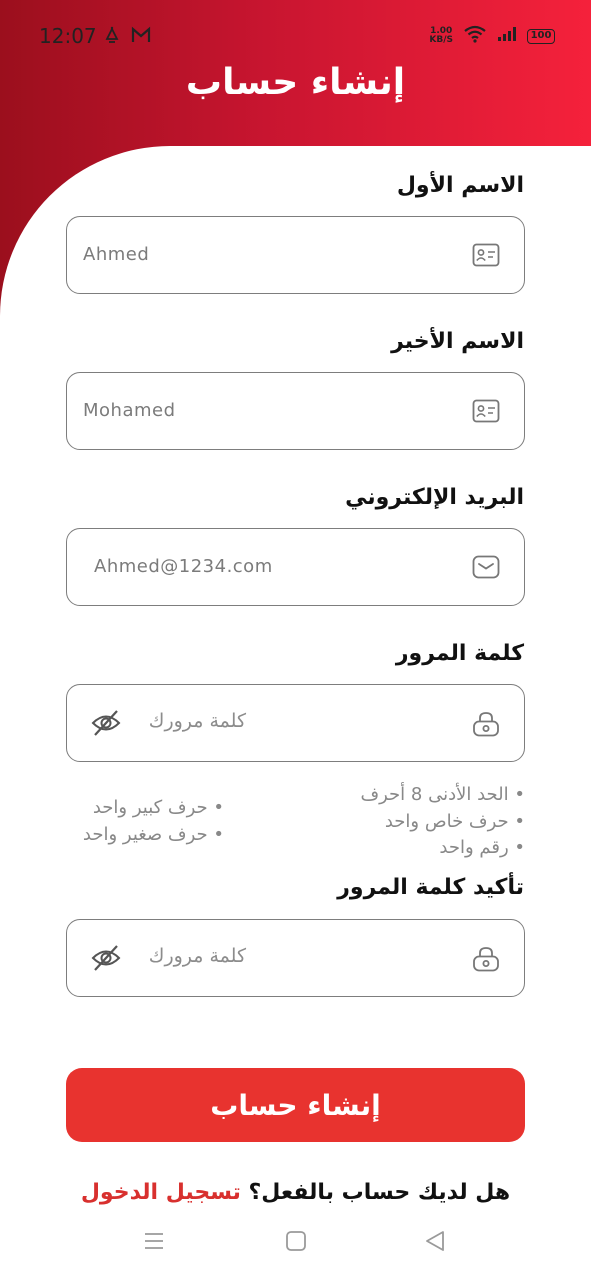 The width and height of the screenshot is (591, 1280). What do you see at coordinates (153, 821) in the screenshot?
I see `password-rules-left: • حرف كبير واحد • حرف صغير واحد` at bounding box center [153, 821].